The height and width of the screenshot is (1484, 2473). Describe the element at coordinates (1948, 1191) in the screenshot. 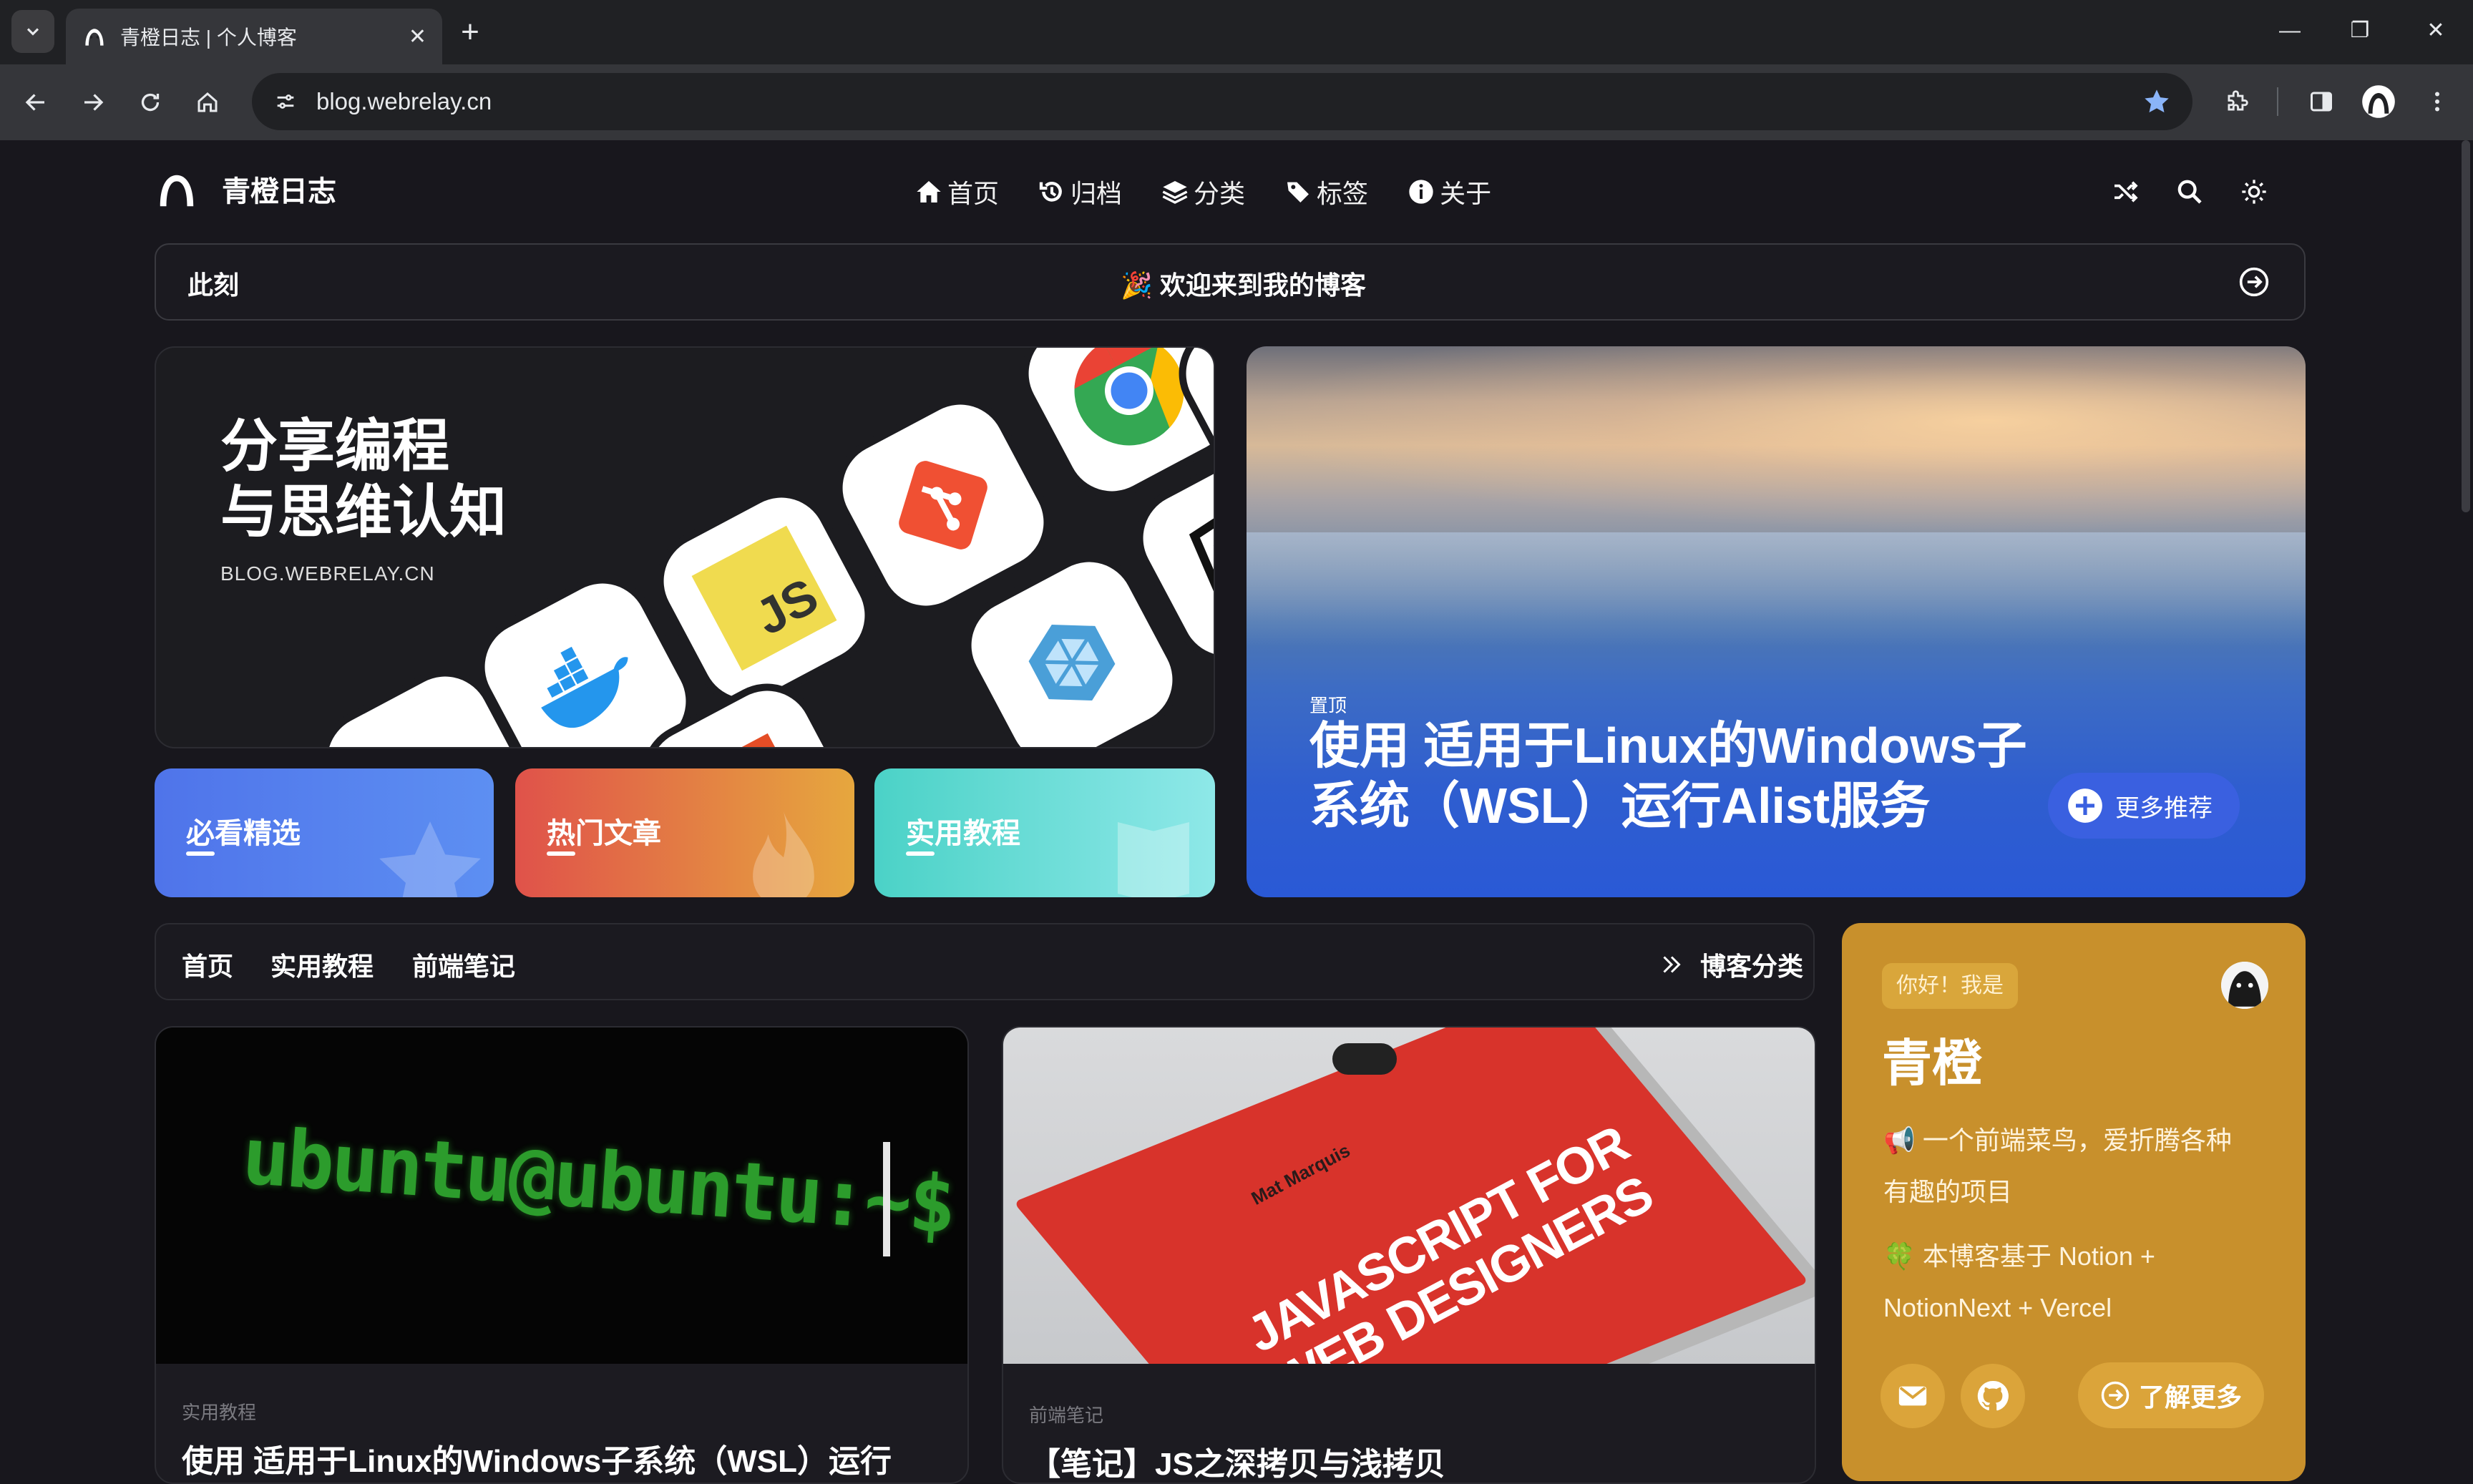

I see `author-bio-line2: 有趣的项目` at that location.